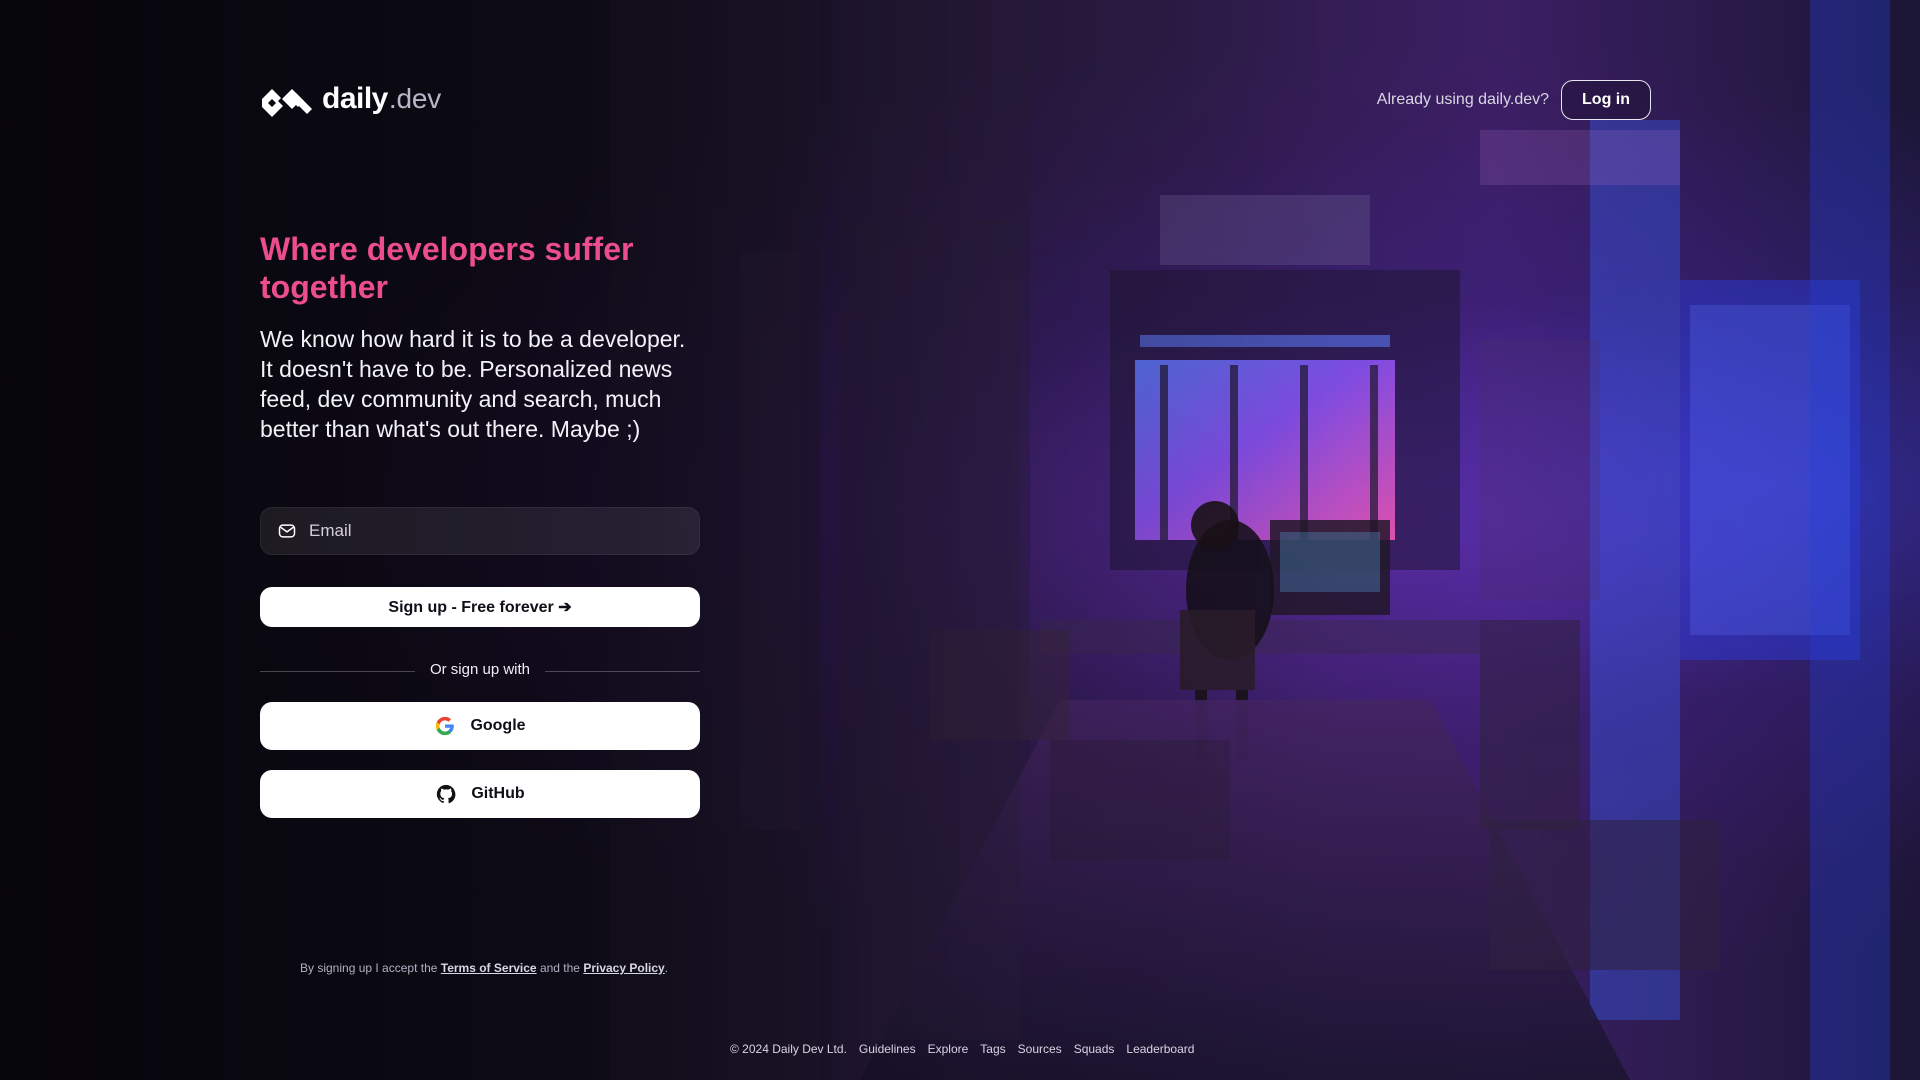 The width and height of the screenshot is (1920, 1080). I want to click on privacy-policy-link: Privacy Policy, so click(623, 968).